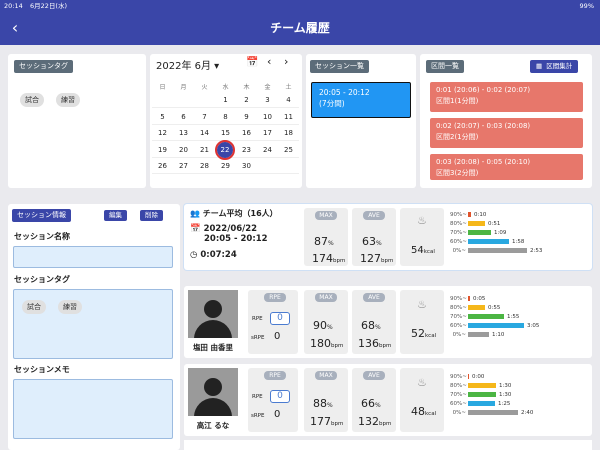 This screenshot has height=450, width=600. What do you see at coordinates (151, 215) in the screenshot?
I see `delete-button: 削除` at bounding box center [151, 215].